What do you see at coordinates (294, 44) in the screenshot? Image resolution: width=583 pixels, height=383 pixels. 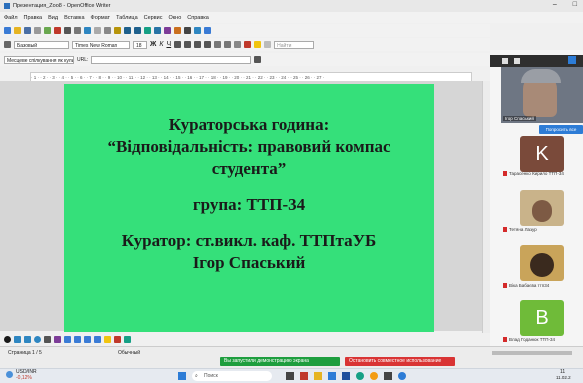 I see `find-input: Найти` at bounding box center [294, 44].